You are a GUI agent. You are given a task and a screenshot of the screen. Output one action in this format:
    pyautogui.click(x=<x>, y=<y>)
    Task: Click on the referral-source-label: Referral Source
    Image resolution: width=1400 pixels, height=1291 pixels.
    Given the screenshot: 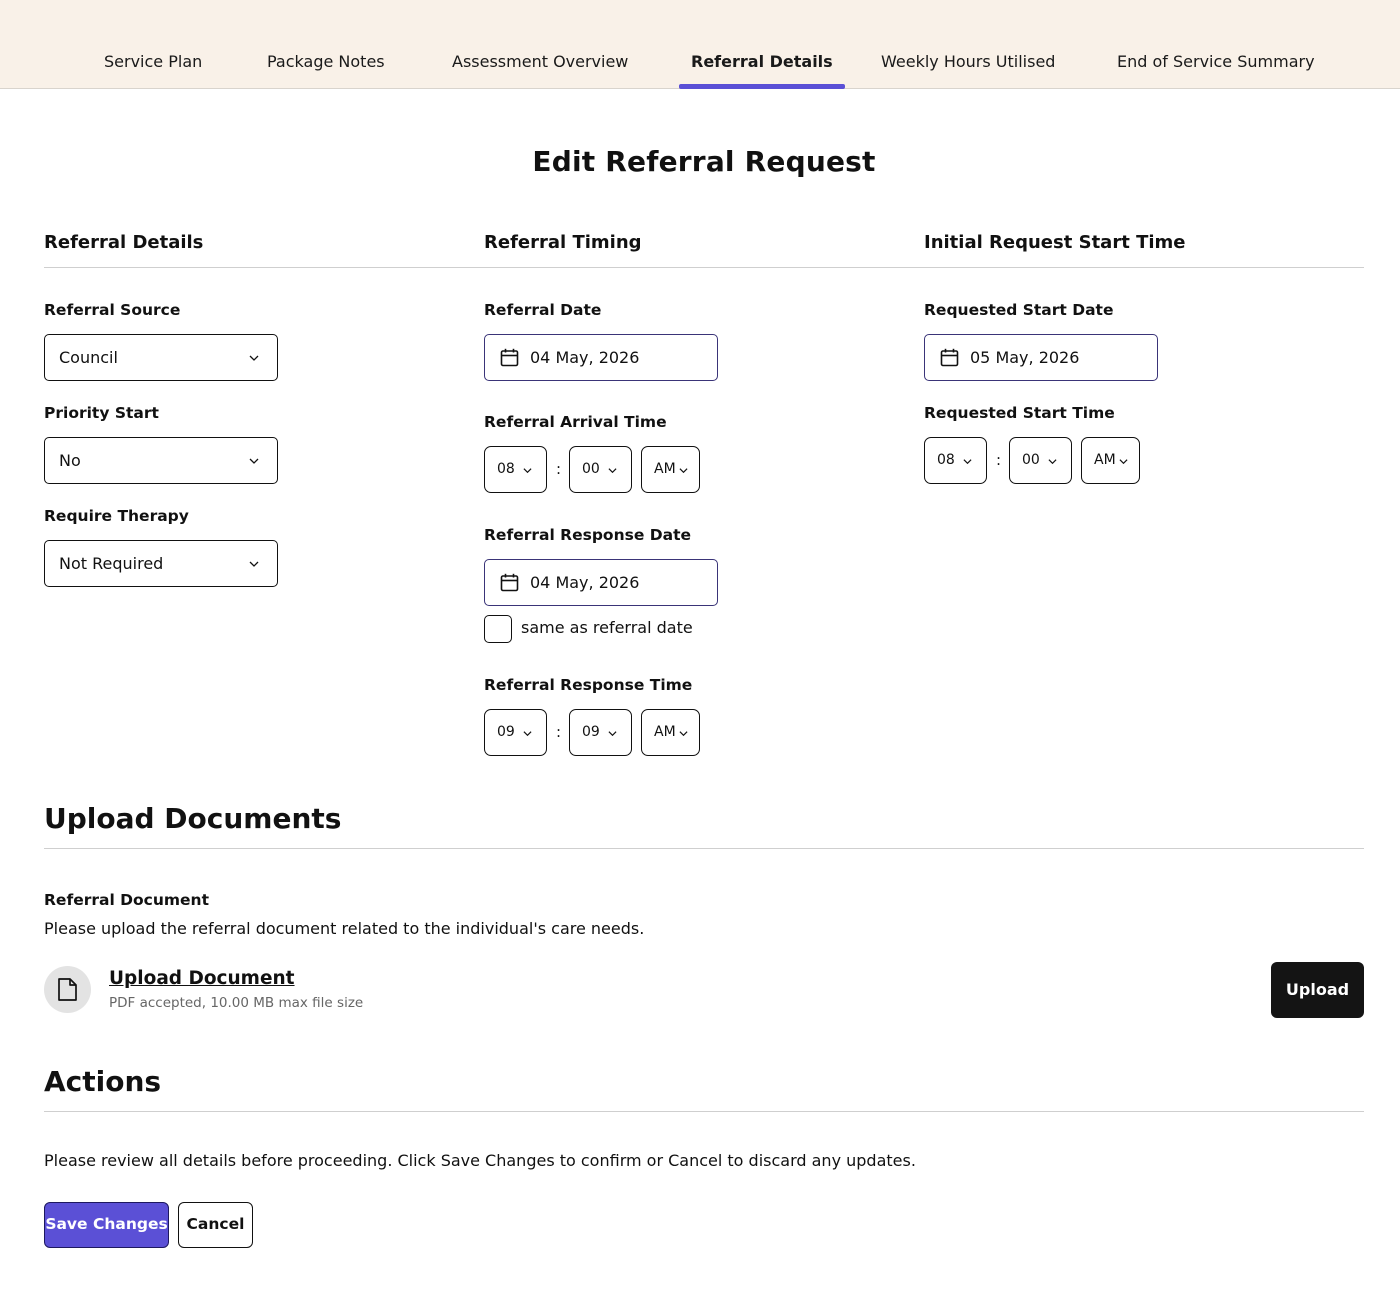 What is the action you would take?
    pyautogui.click(x=112, y=310)
    